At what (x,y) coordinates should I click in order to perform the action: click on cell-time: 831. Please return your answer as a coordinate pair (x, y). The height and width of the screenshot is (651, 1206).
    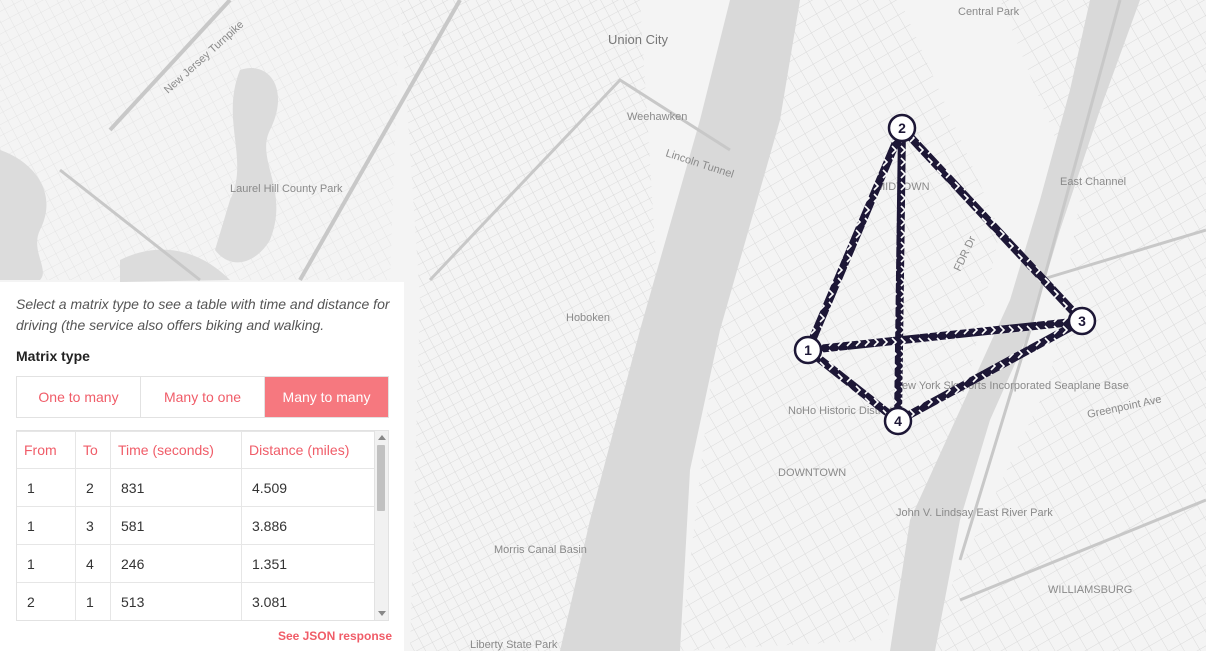
    Looking at the image, I should click on (176, 487).